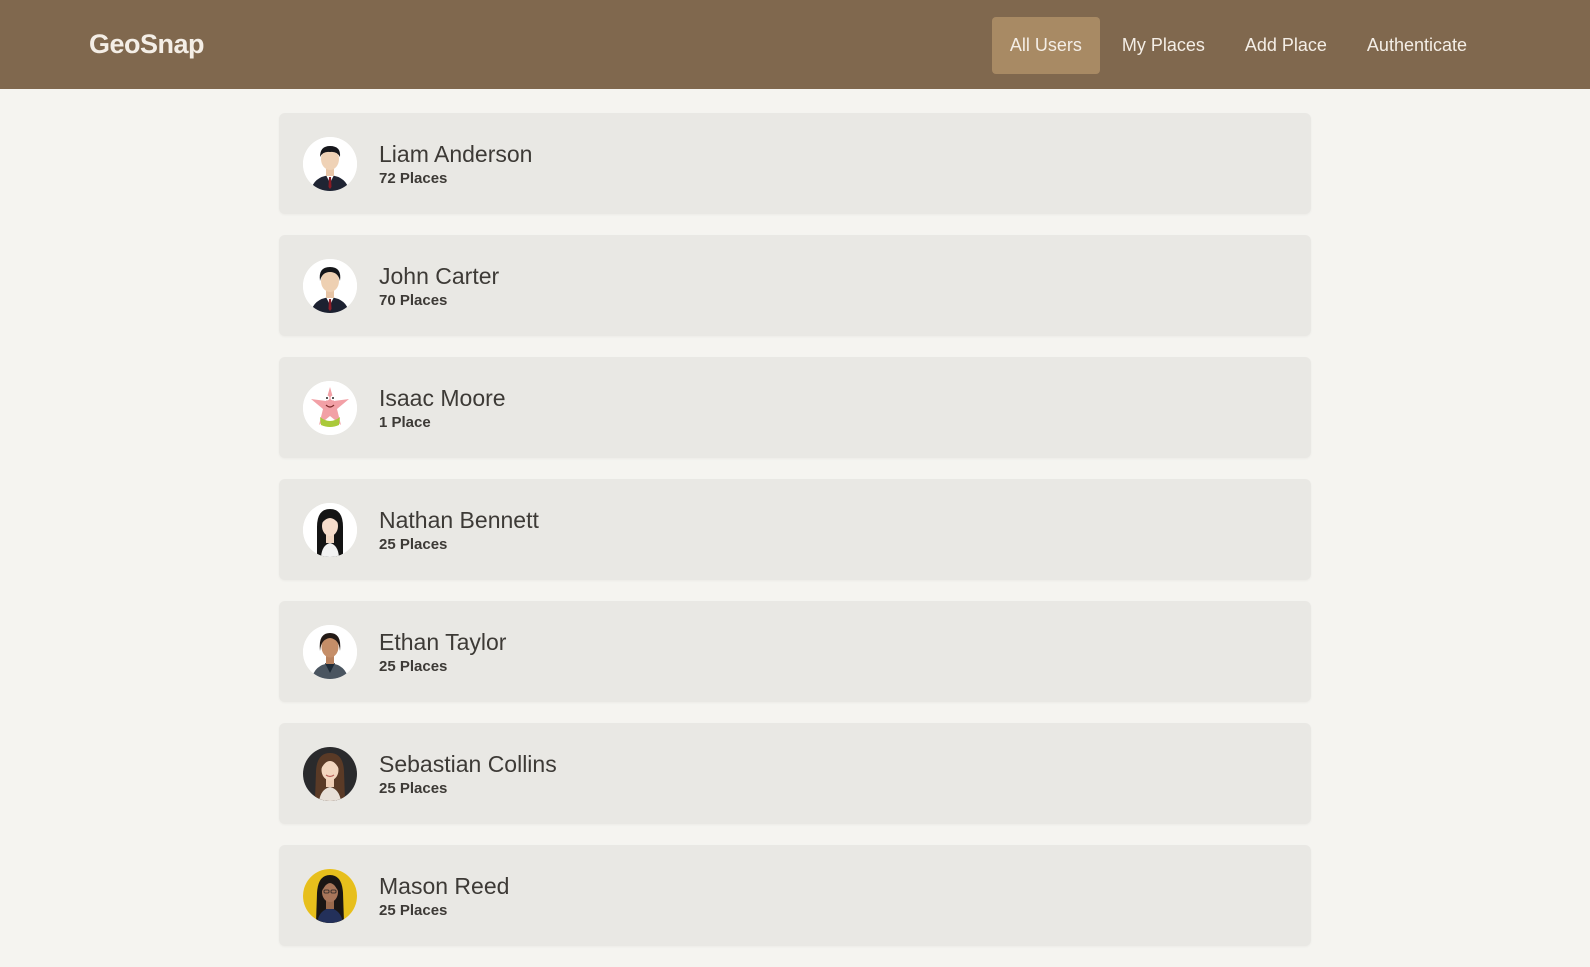 This screenshot has height=967, width=1590. Describe the element at coordinates (405, 422) in the screenshot. I see `user-places-count: 1 Place` at that location.